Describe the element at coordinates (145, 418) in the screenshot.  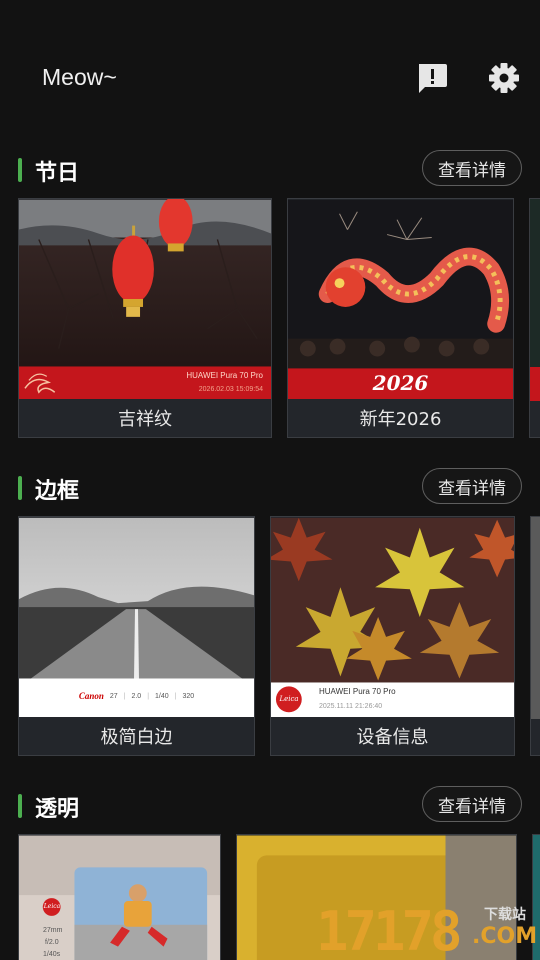
I see `card-label: 吉祥纹` at that location.